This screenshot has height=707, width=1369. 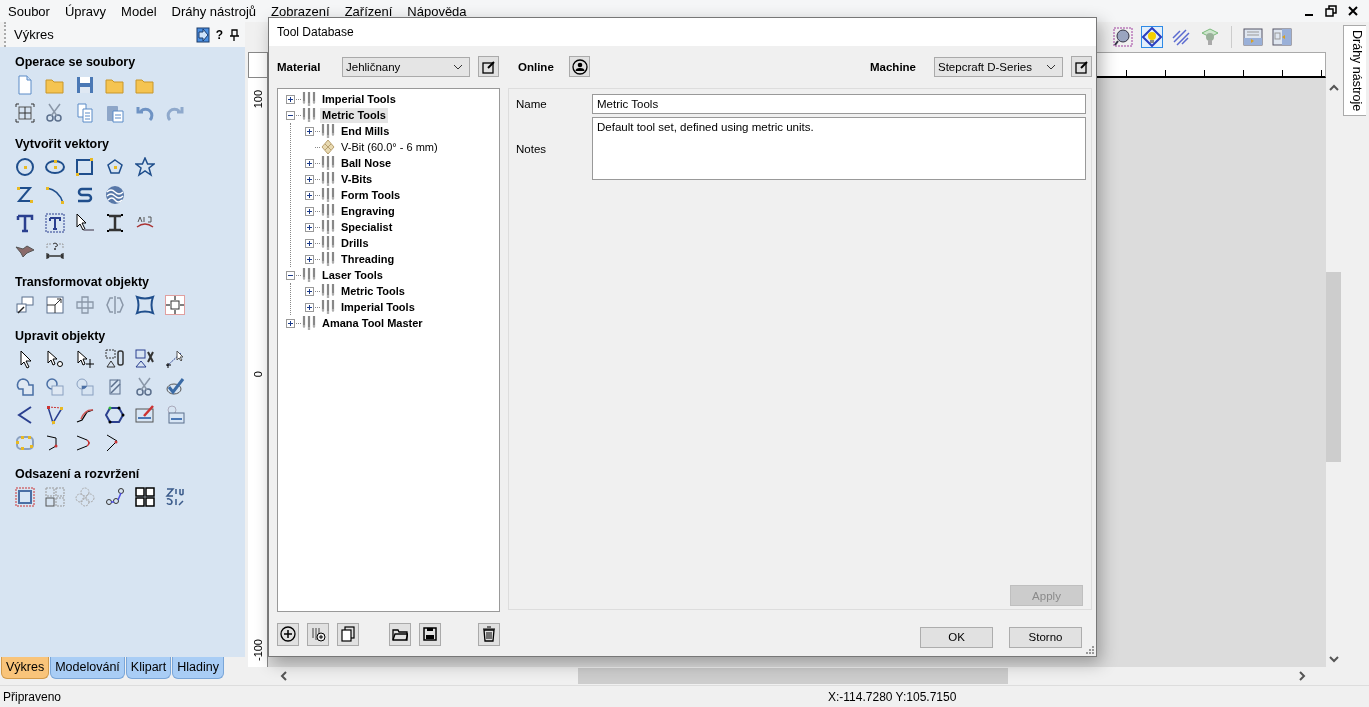 What do you see at coordinates (300, 11) in the screenshot?
I see `menu-item: Zobrazení` at bounding box center [300, 11].